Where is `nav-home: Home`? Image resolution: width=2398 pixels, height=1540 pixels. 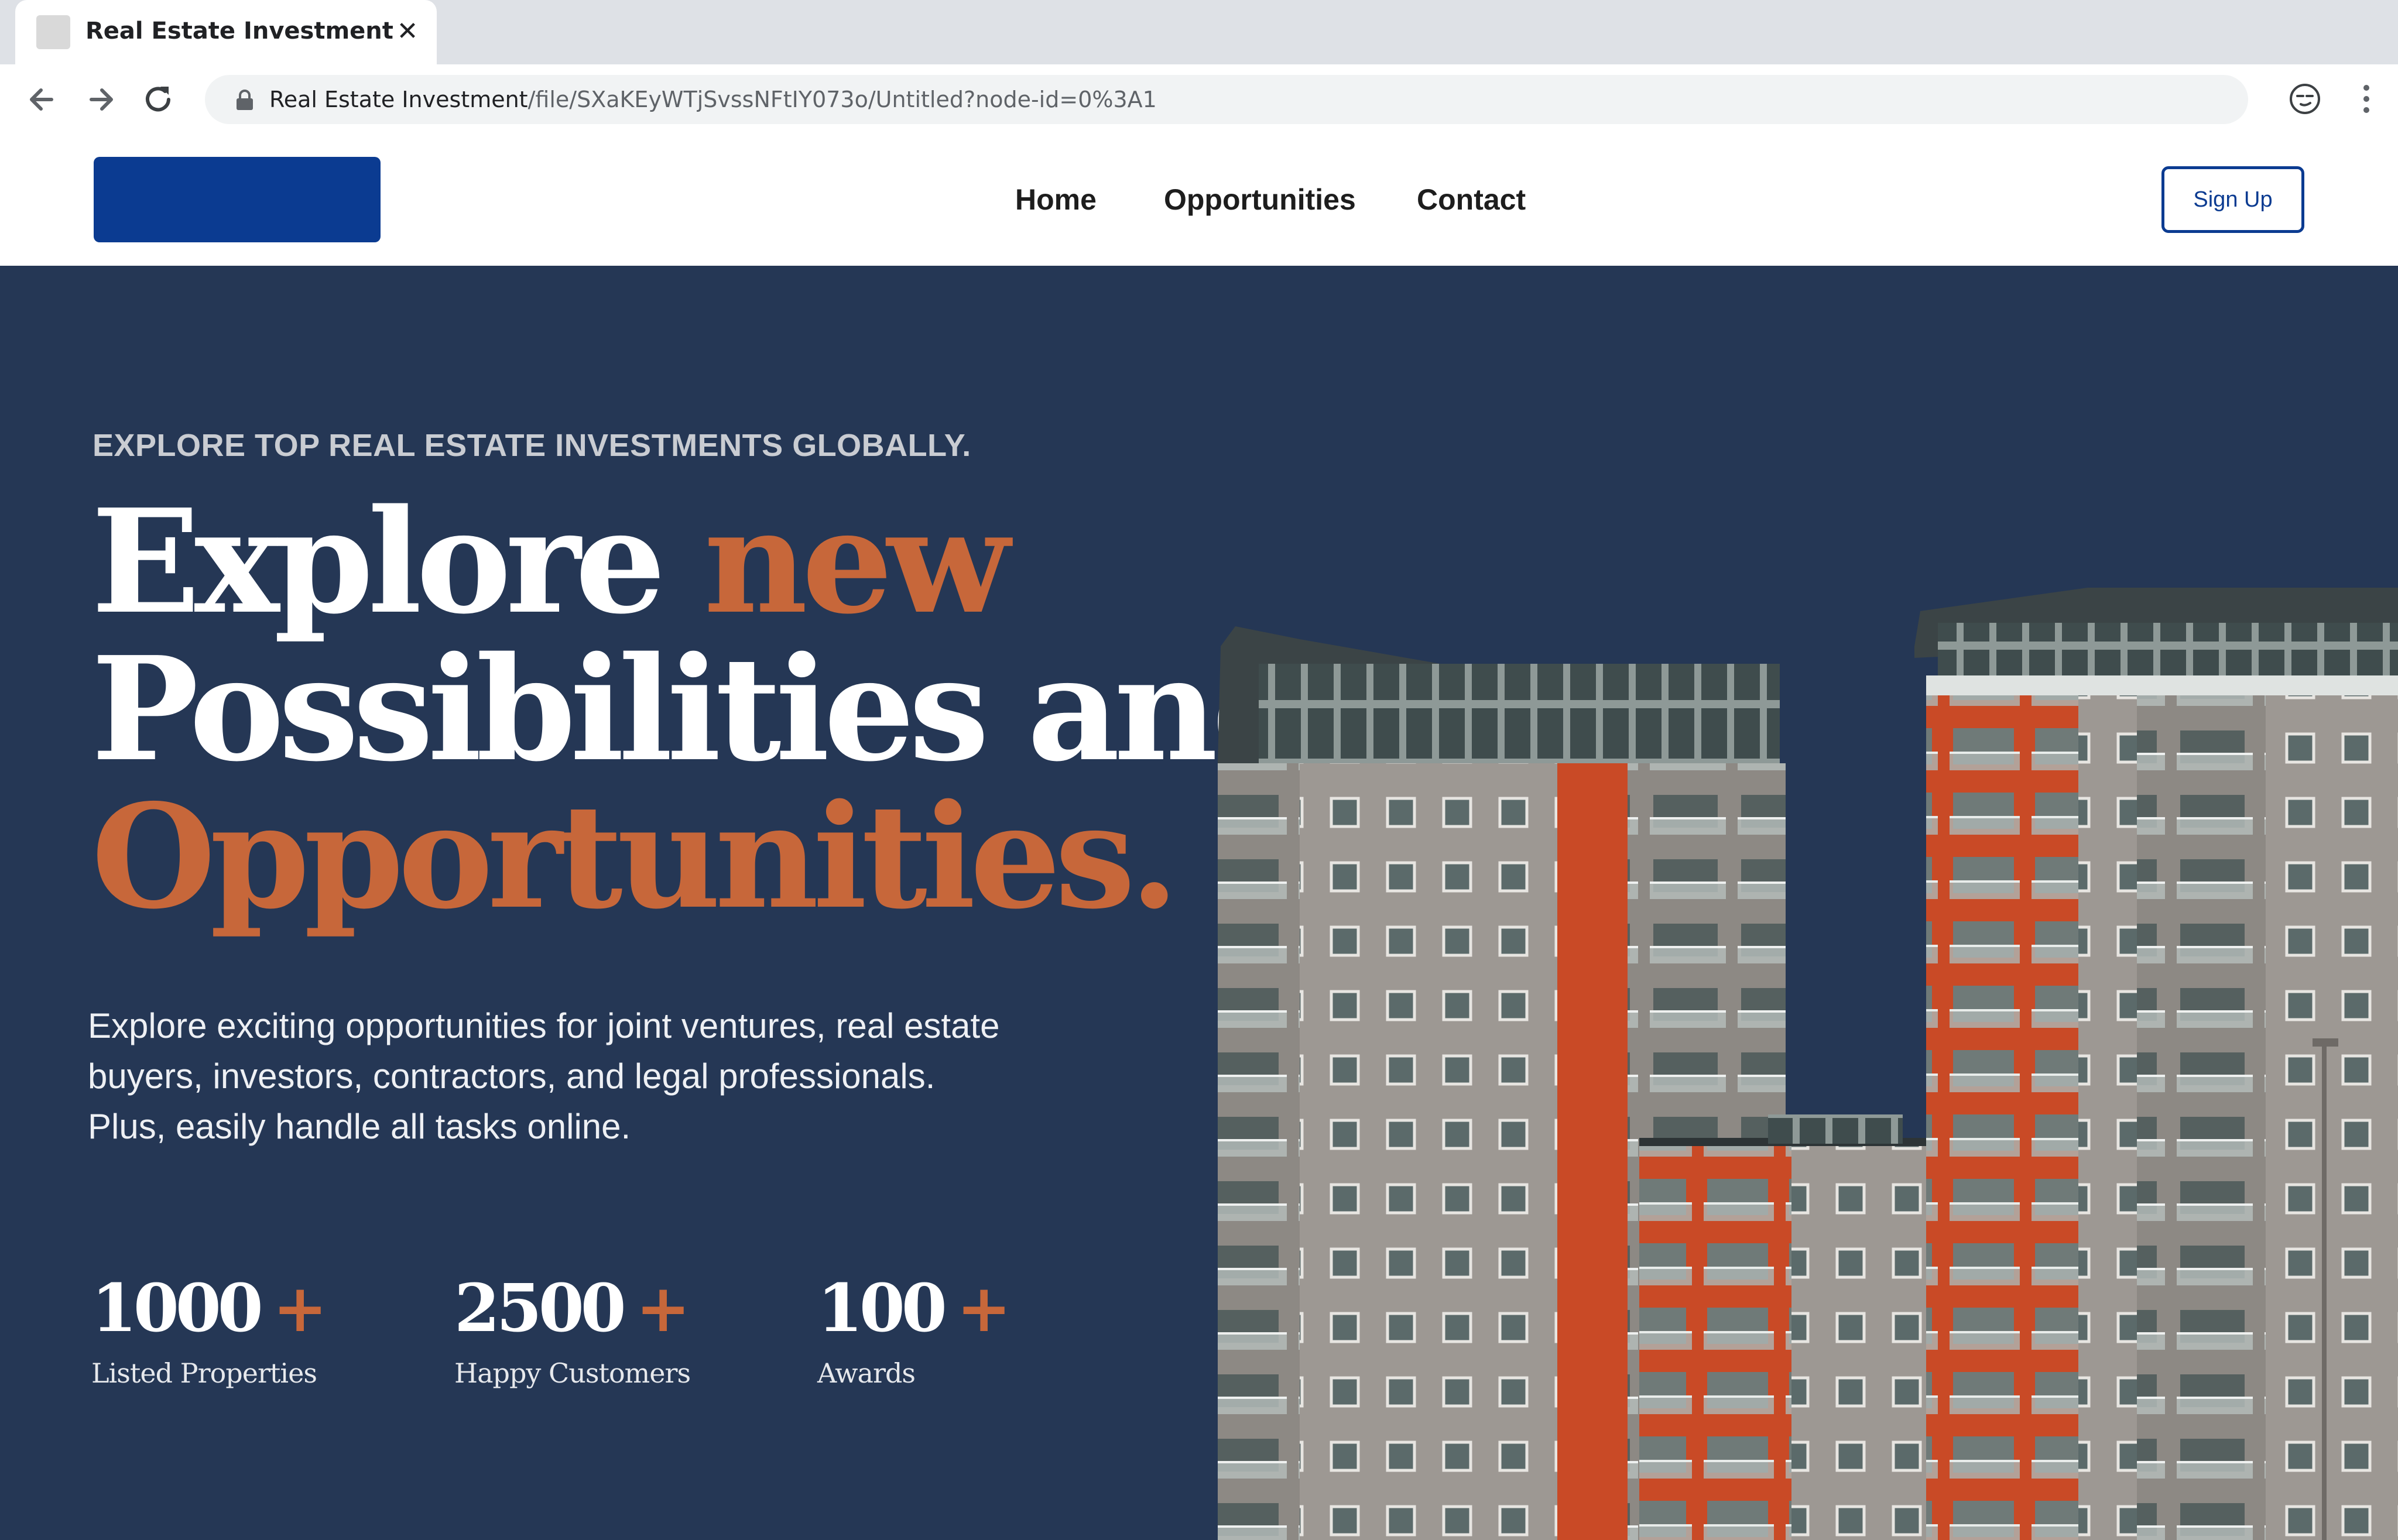
nav-home: Home is located at coordinates (1056, 200).